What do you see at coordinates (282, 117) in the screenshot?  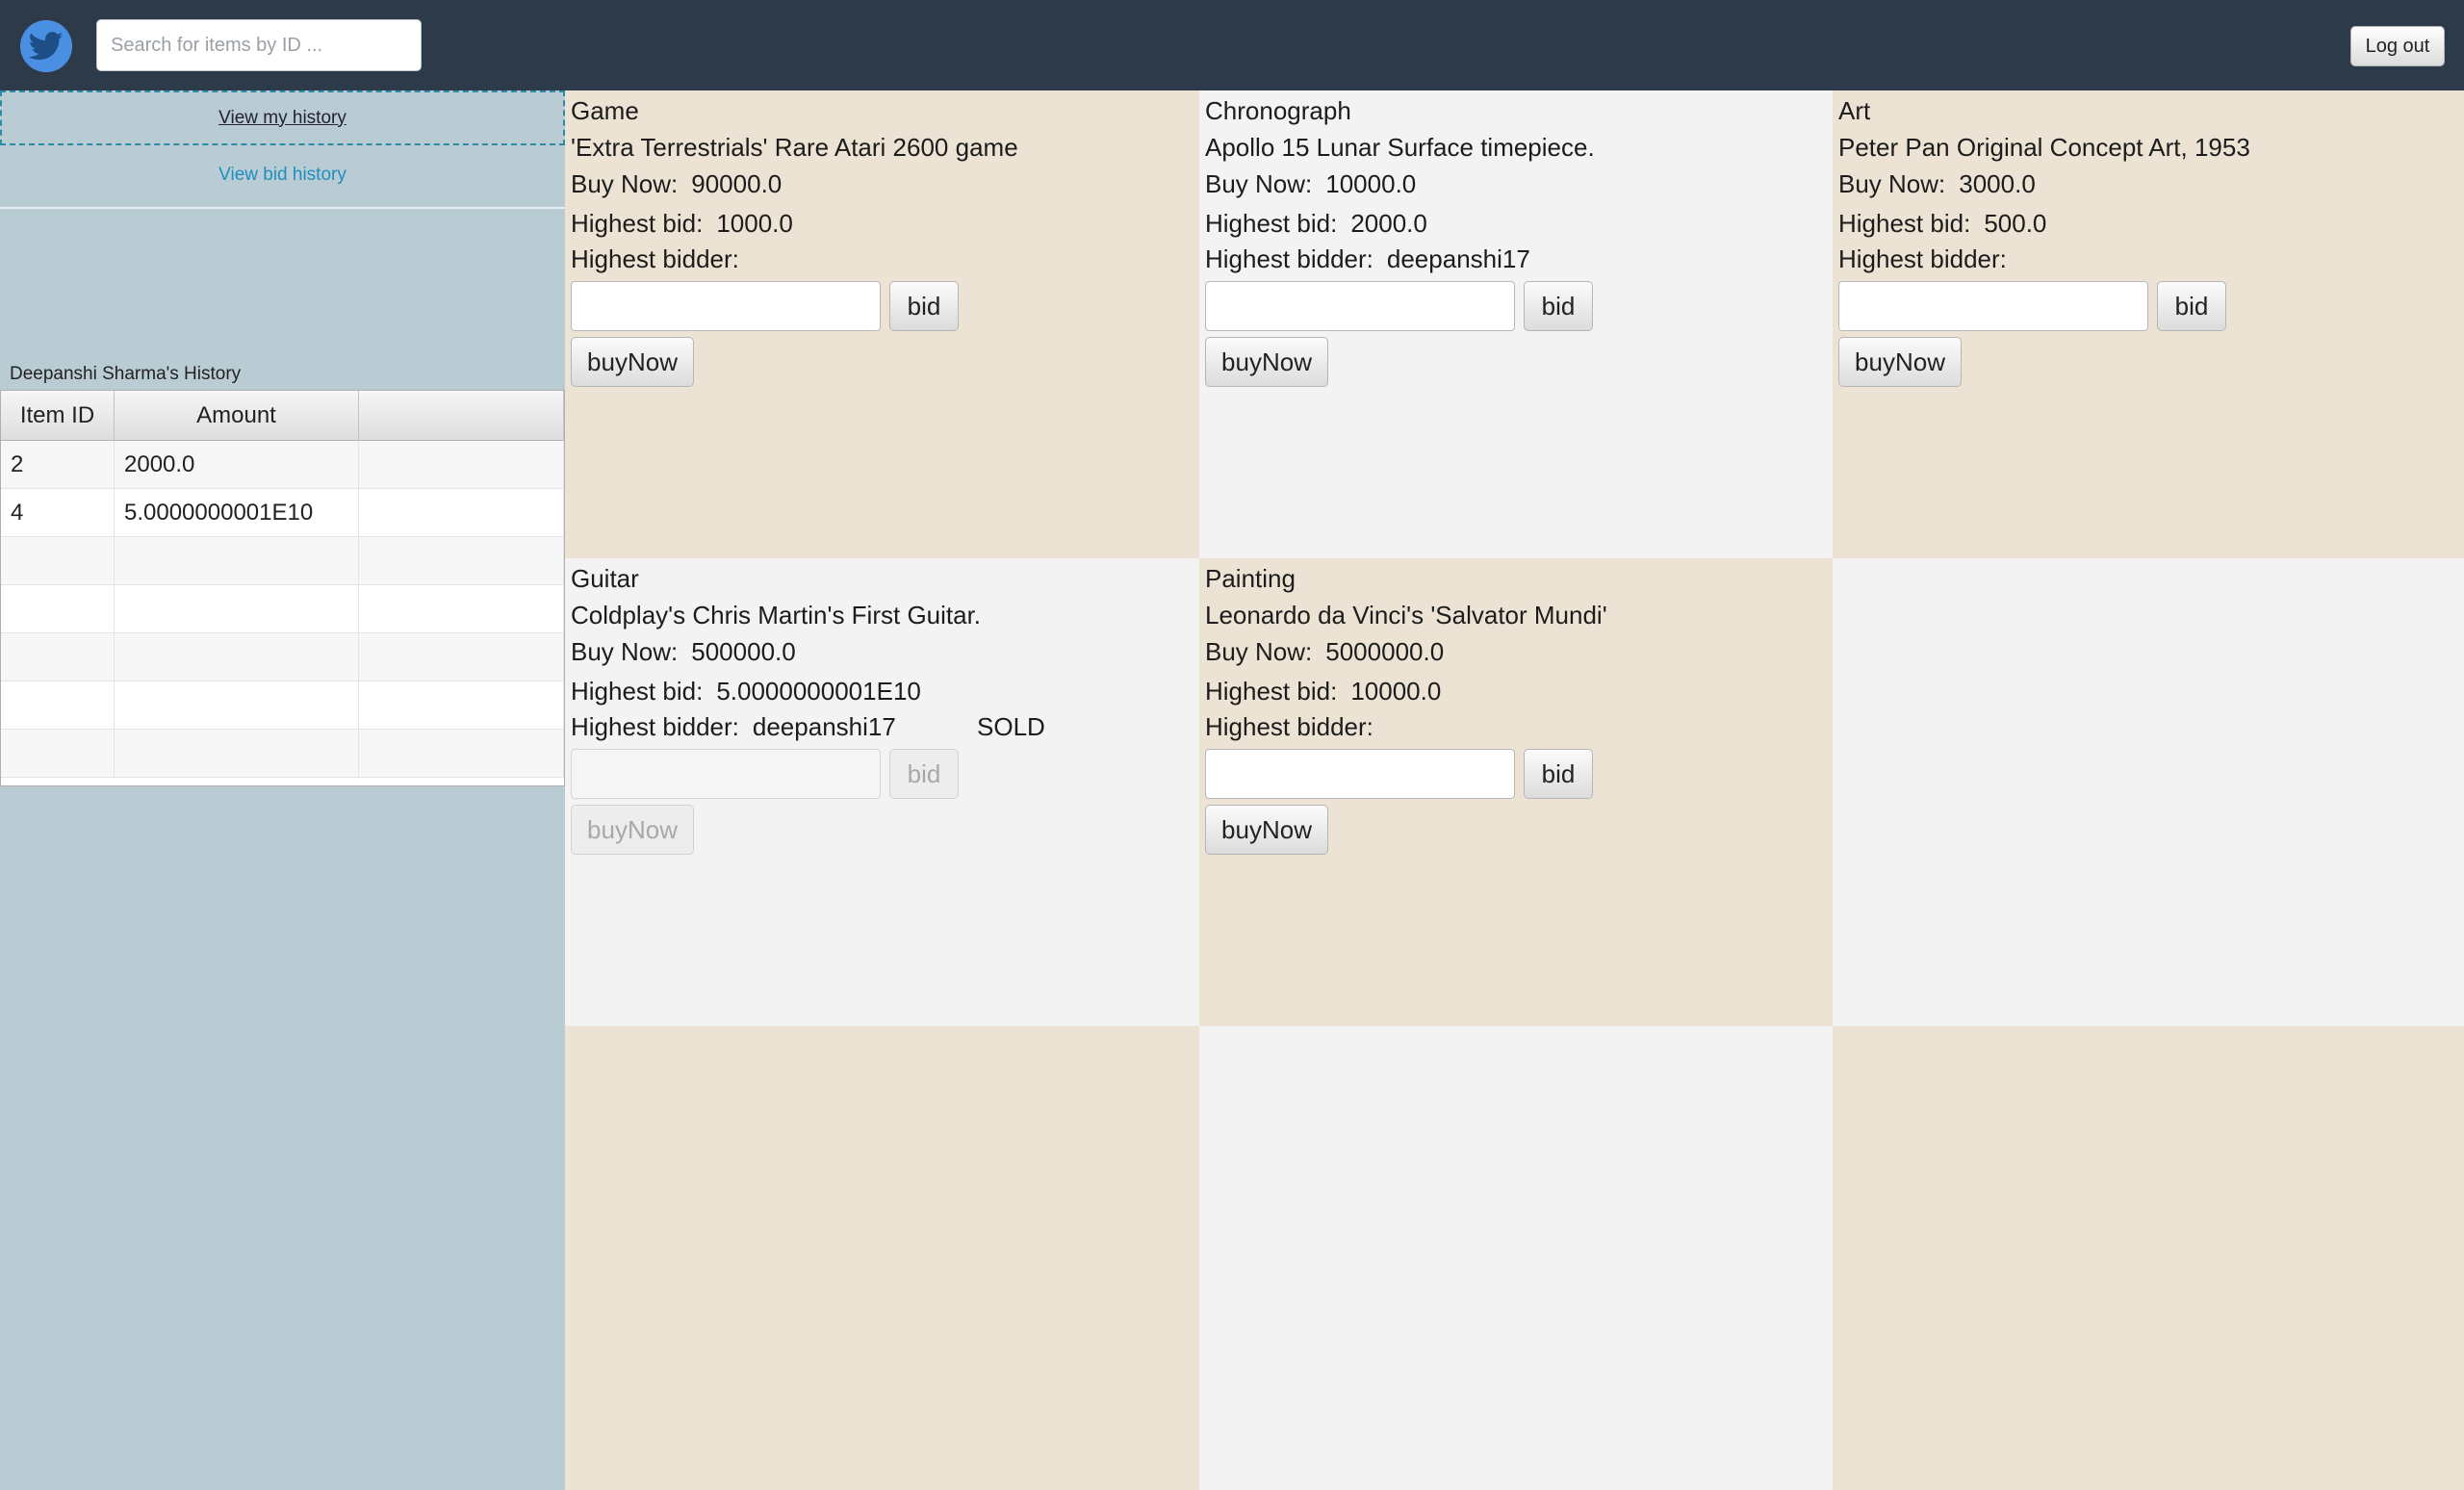 I see `view-my-history-link: View my history` at bounding box center [282, 117].